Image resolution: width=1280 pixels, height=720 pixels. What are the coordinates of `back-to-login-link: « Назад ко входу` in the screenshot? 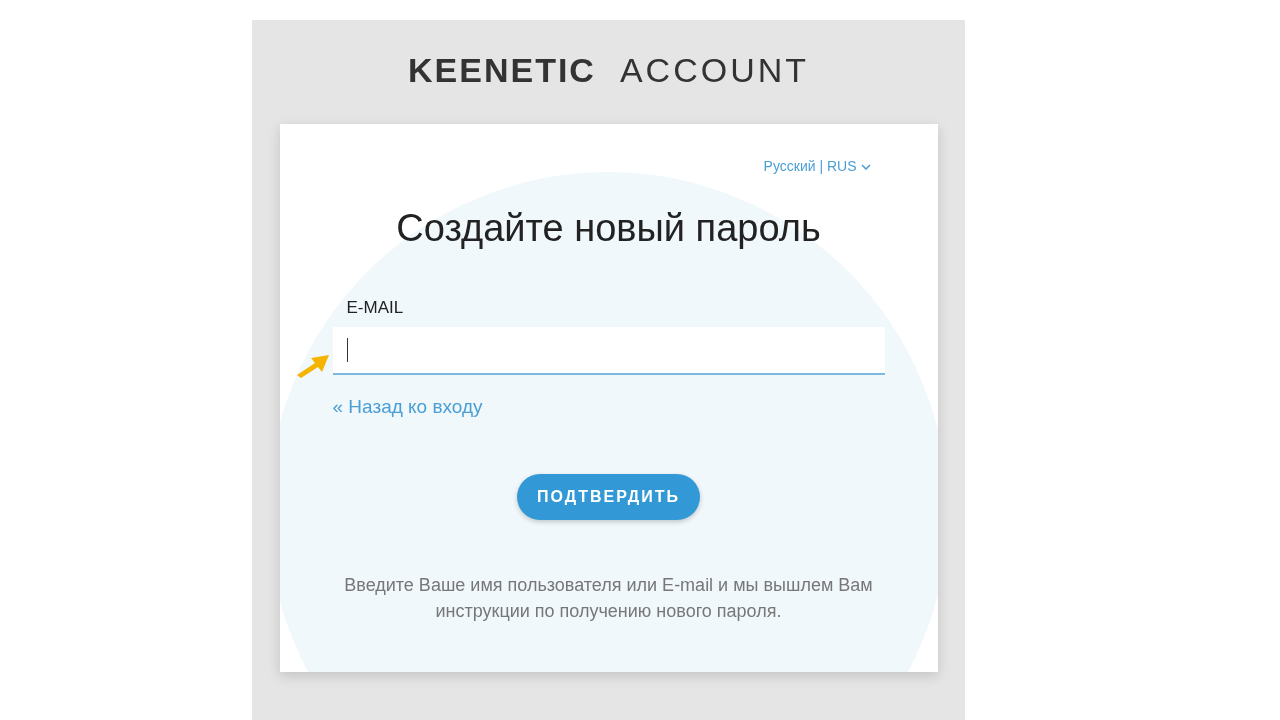 It's located at (407, 406).